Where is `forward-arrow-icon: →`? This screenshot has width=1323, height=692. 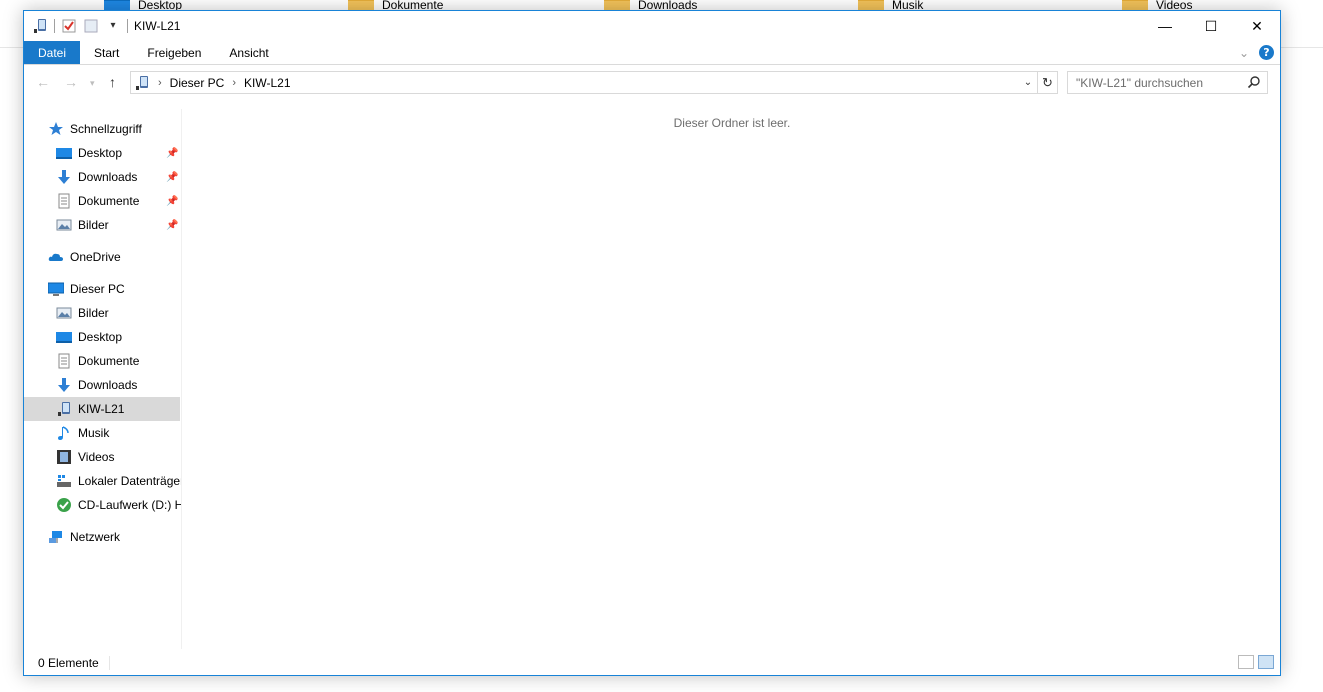 forward-arrow-icon: → is located at coordinates (71, 82).